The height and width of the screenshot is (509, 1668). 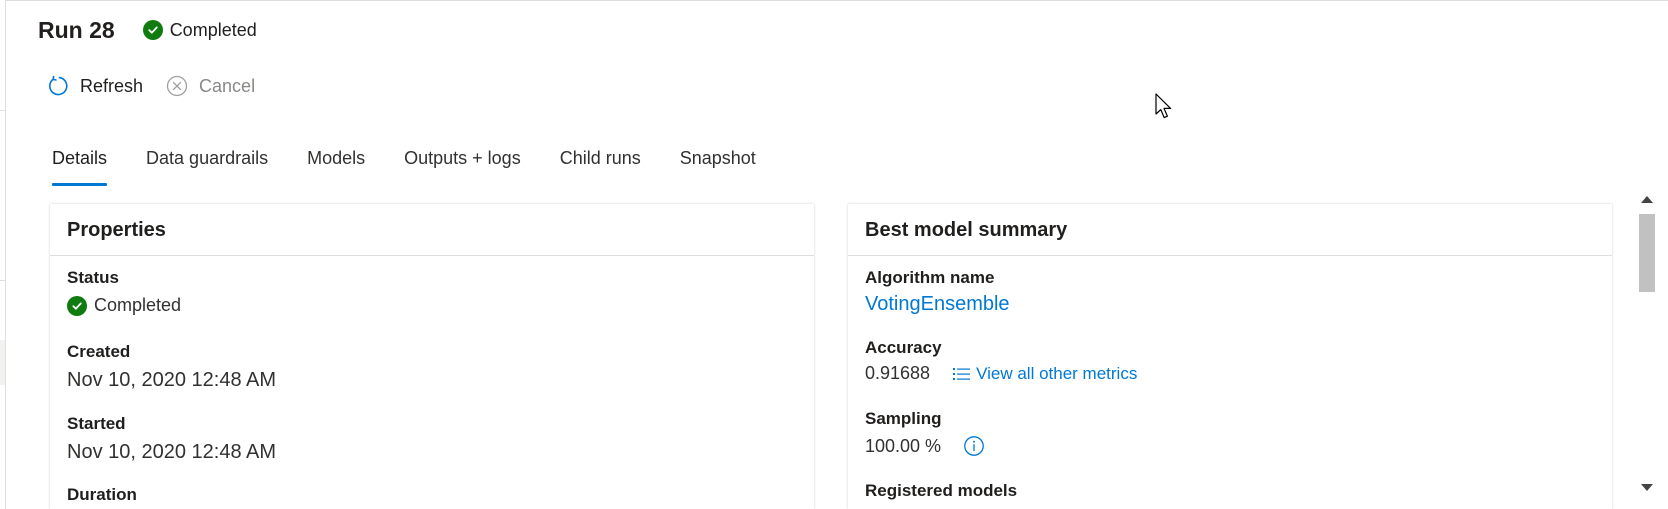 What do you see at coordinates (93, 277) in the screenshot?
I see `status-label: Status` at bounding box center [93, 277].